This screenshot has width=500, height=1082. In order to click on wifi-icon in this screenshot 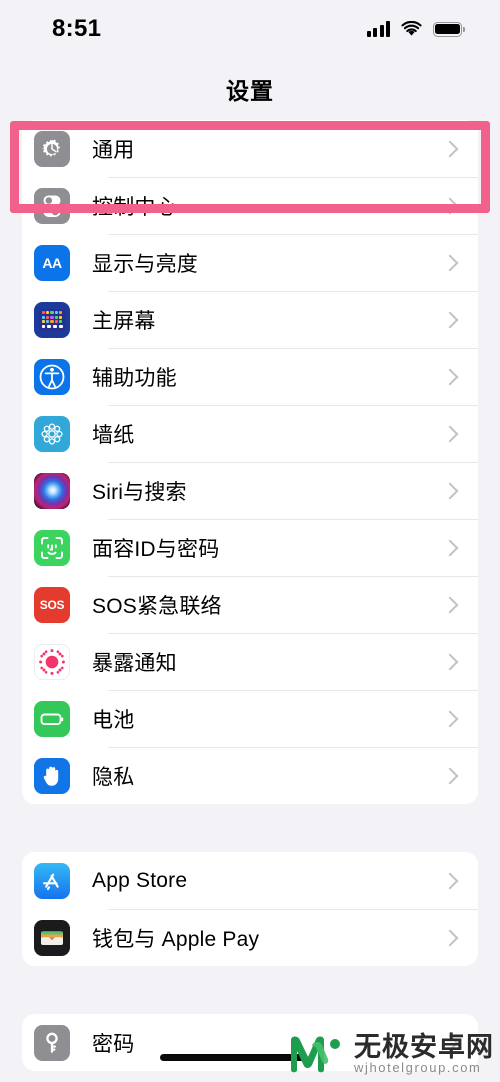, I will do `click(411, 28)`.